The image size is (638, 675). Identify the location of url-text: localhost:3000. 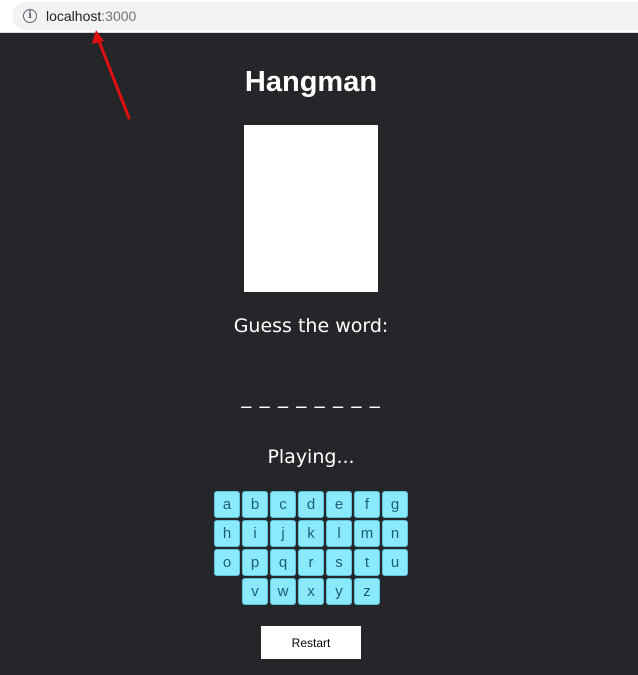
(91, 16).